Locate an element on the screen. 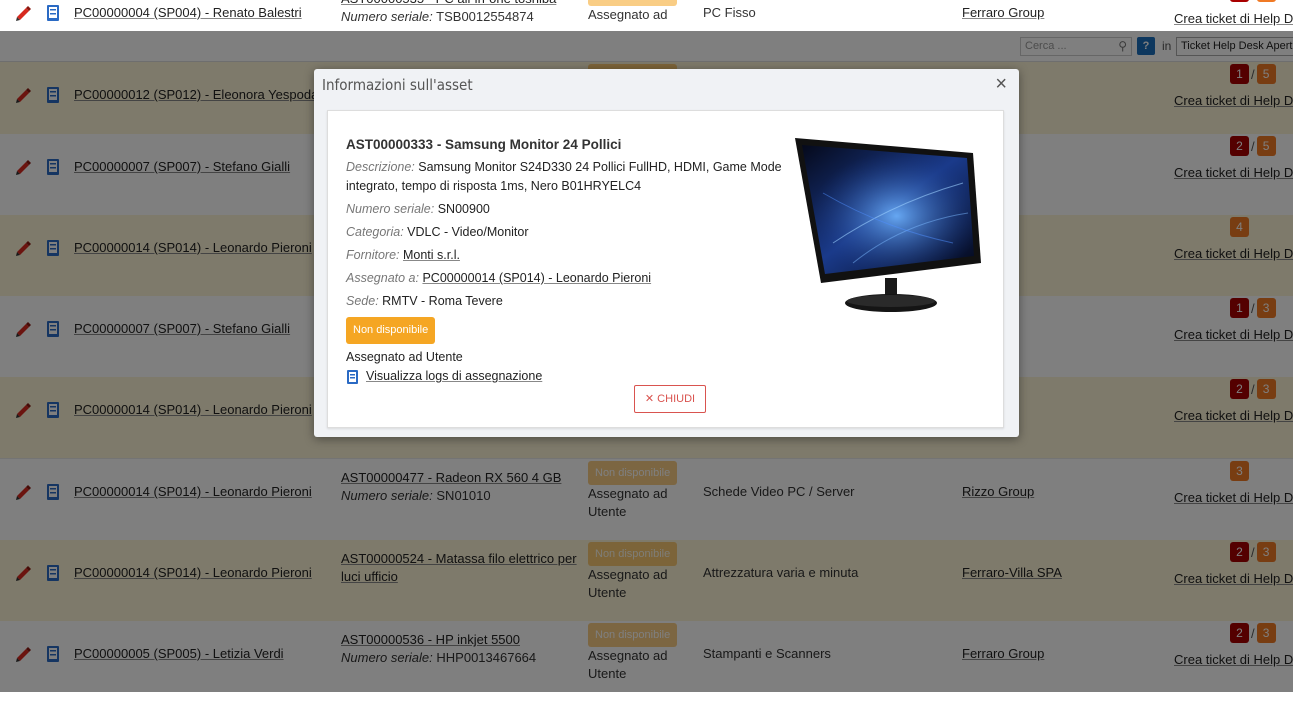  serial-value: TSB0012554874 is located at coordinates (485, 16).